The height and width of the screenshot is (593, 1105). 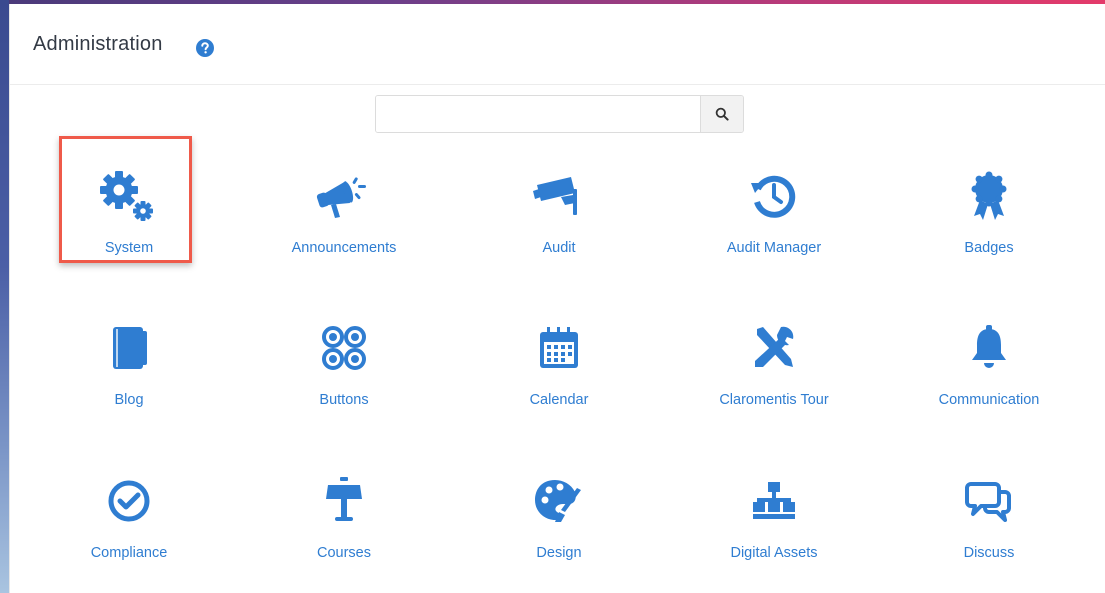 What do you see at coordinates (344, 400) in the screenshot?
I see `tile-label: Buttons` at bounding box center [344, 400].